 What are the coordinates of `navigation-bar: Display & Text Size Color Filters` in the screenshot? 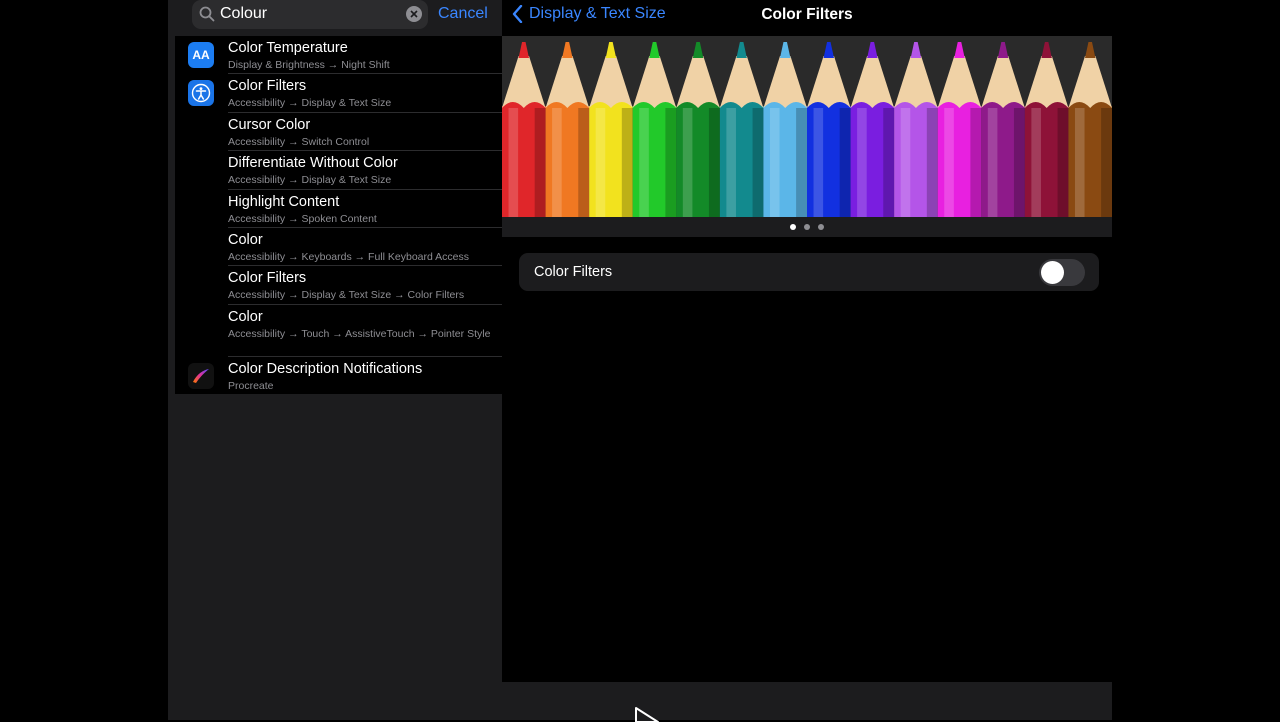 It's located at (807, 18).